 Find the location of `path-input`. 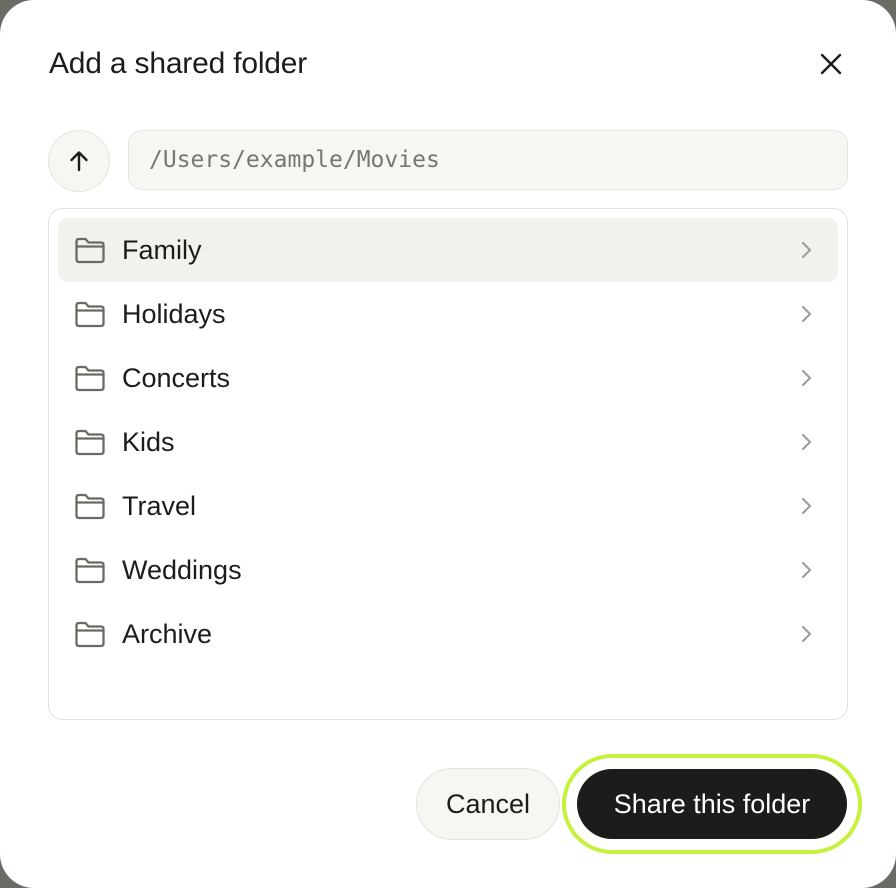

path-input is located at coordinates (488, 160).